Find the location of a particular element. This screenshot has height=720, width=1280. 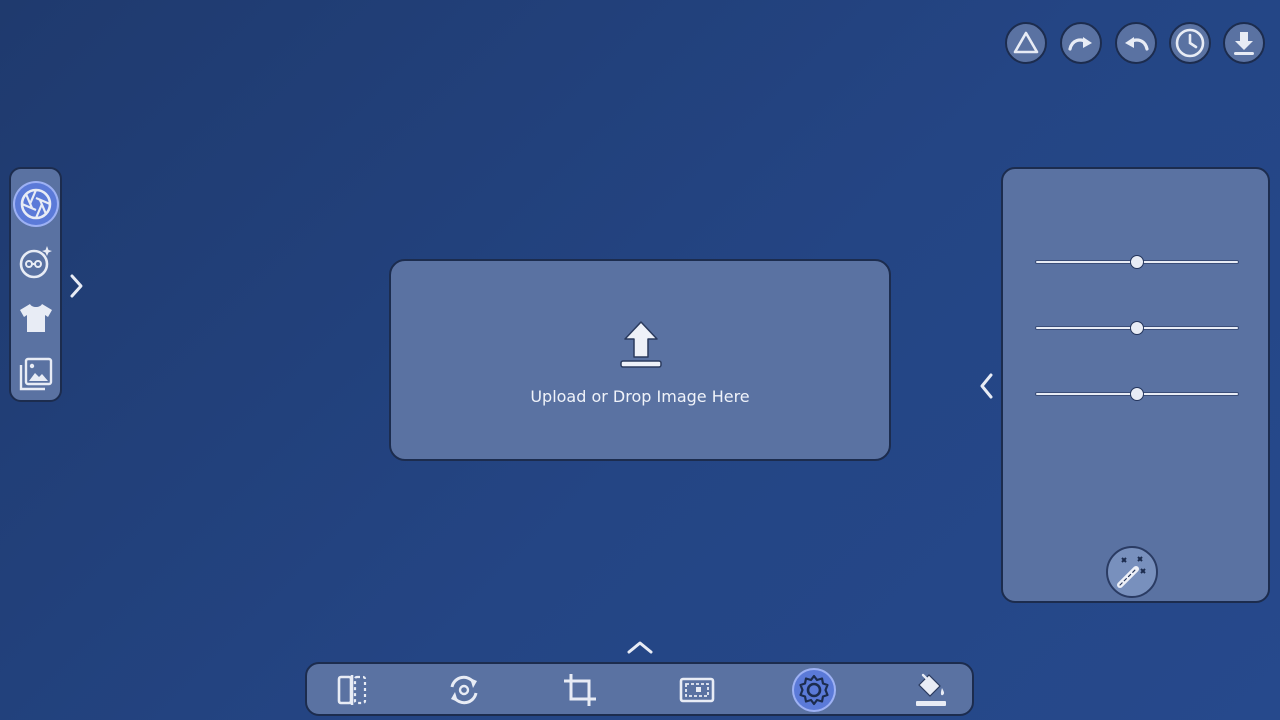

clothing-tool is located at coordinates (36, 318).